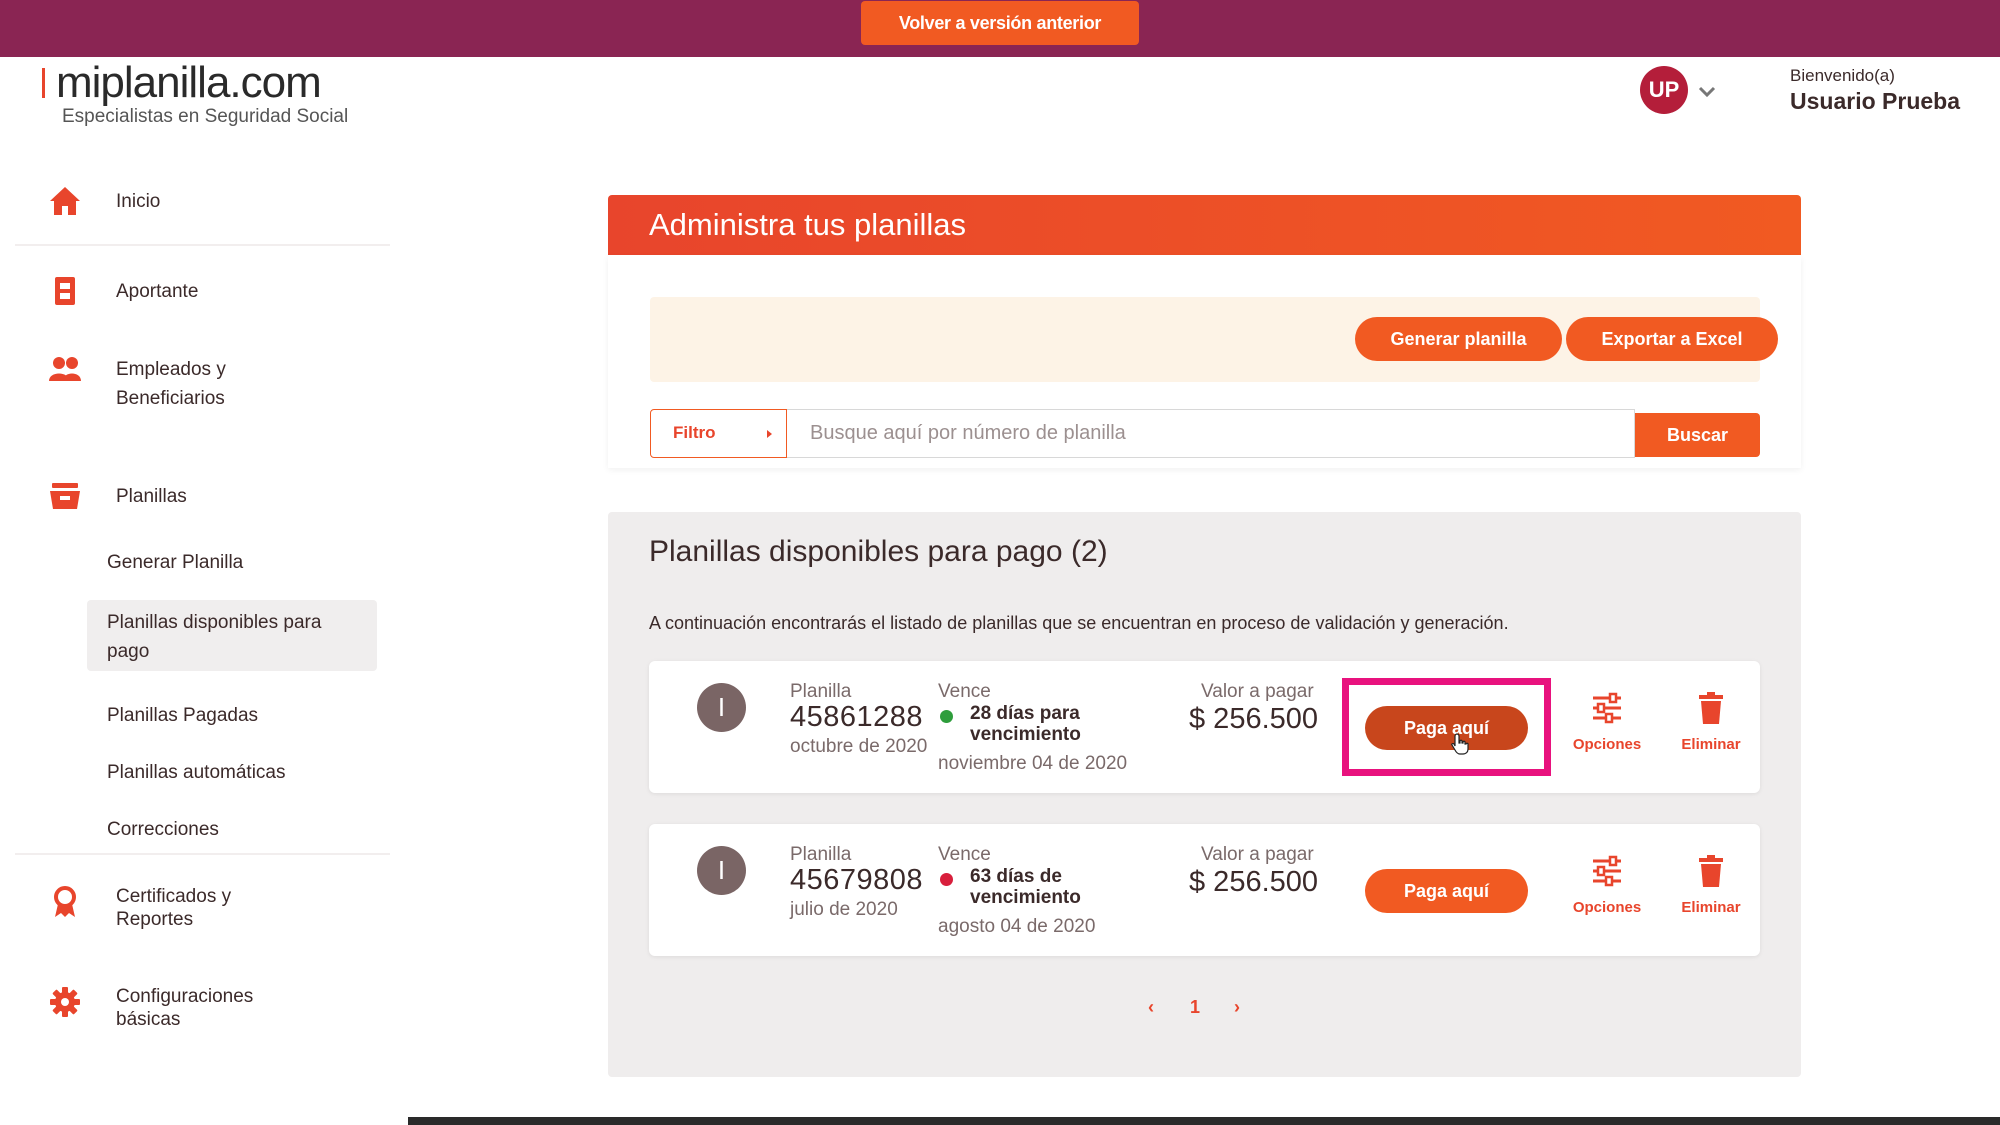 Image resolution: width=2000 pixels, height=1125 pixels. What do you see at coordinates (202, 496) in the screenshot?
I see `sidebar-item-planillas: Planillas` at bounding box center [202, 496].